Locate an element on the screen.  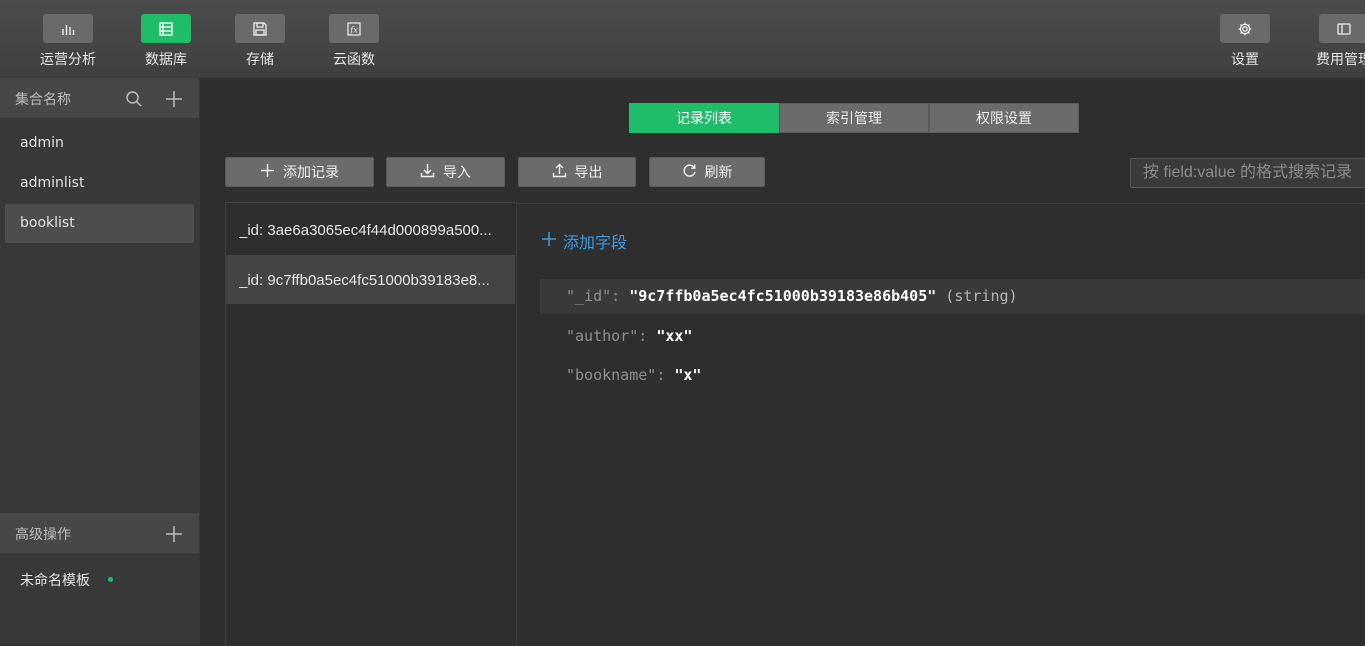
field-row-bookname: "bookname": "x" is located at coordinates (952, 375).